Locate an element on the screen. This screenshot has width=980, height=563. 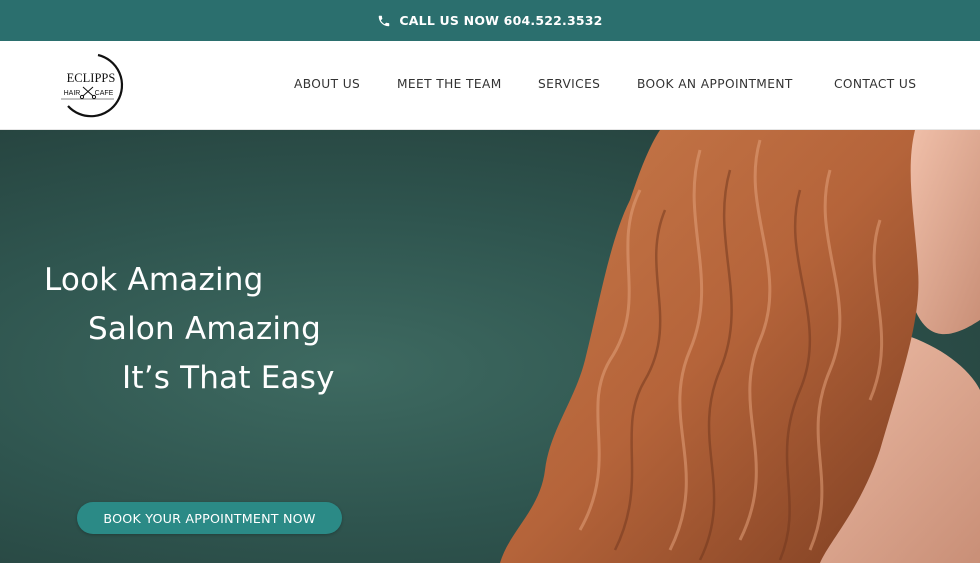
nav-book-an-appointment: BOOK AN APPOINTMENT is located at coordinates (715, 84).